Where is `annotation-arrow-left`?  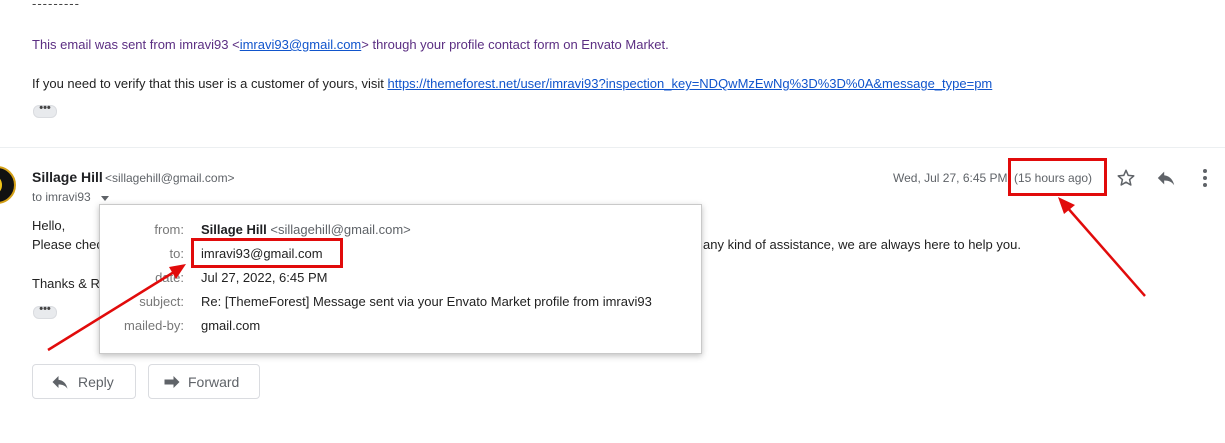 annotation-arrow-left is located at coordinates (116, 308).